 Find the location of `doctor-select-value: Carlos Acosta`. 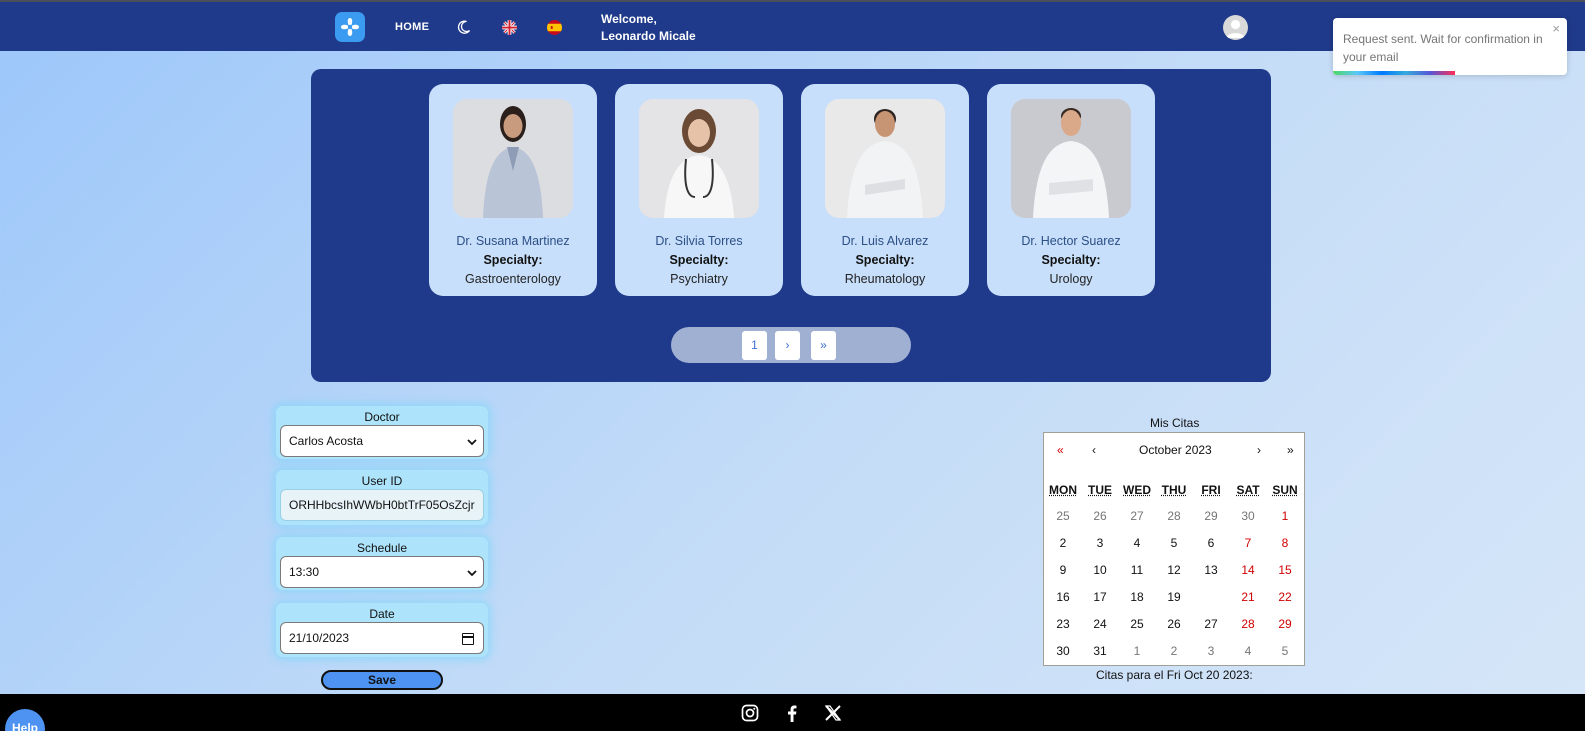

doctor-select-value: Carlos Acosta is located at coordinates (326, 441).